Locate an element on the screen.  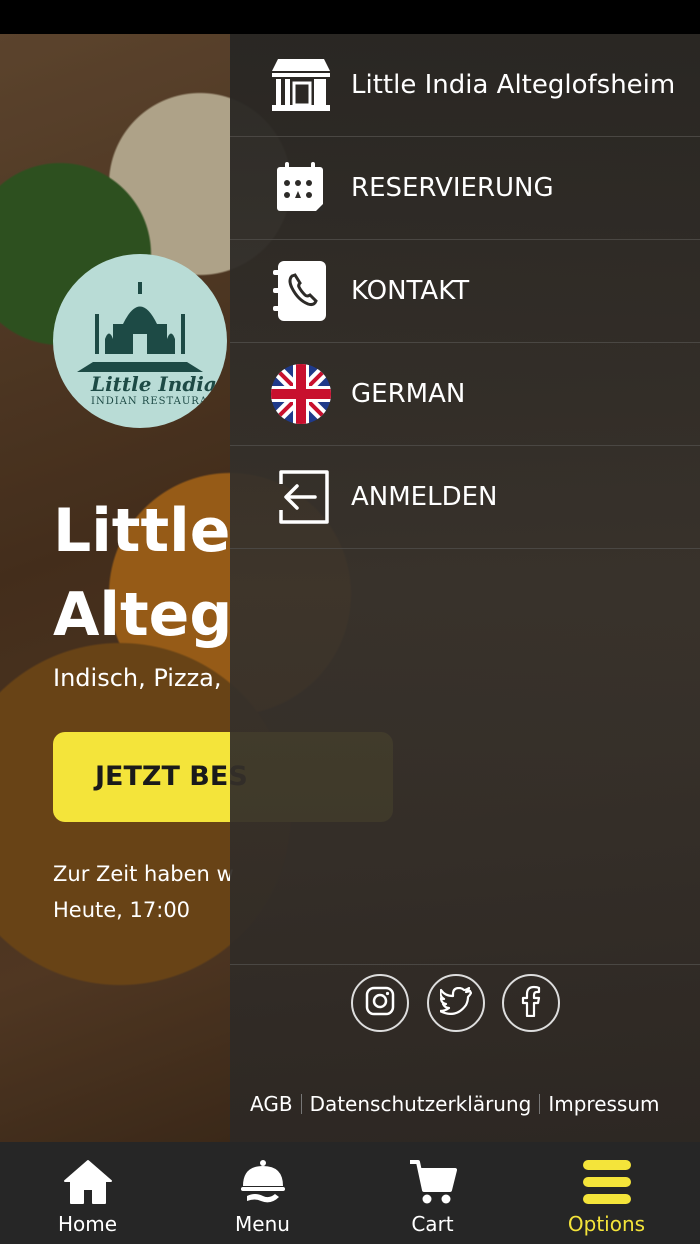
drawer-item-language: GERMAN is located at coordinates (465, 394).